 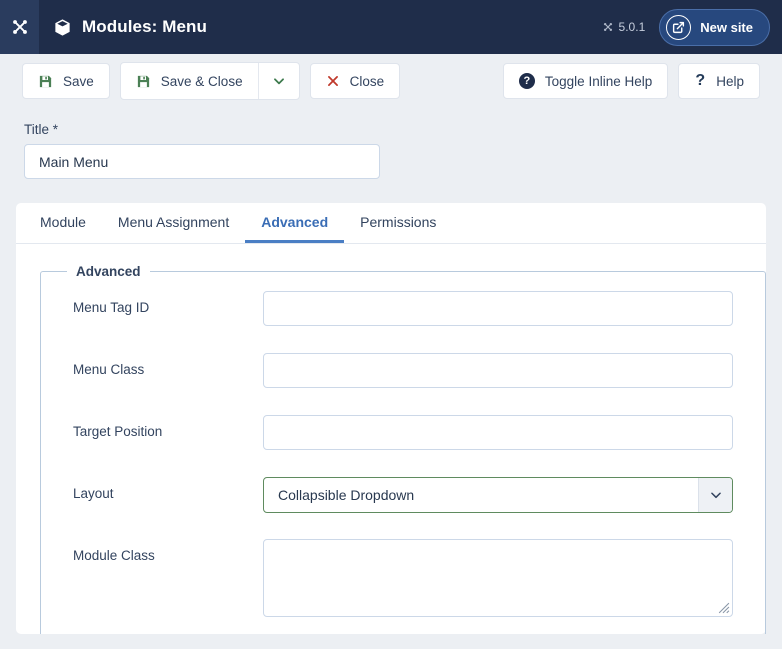 I want to click on field-row-layout: Layout Collapsible Dropdown, so click(x=403, y=500).